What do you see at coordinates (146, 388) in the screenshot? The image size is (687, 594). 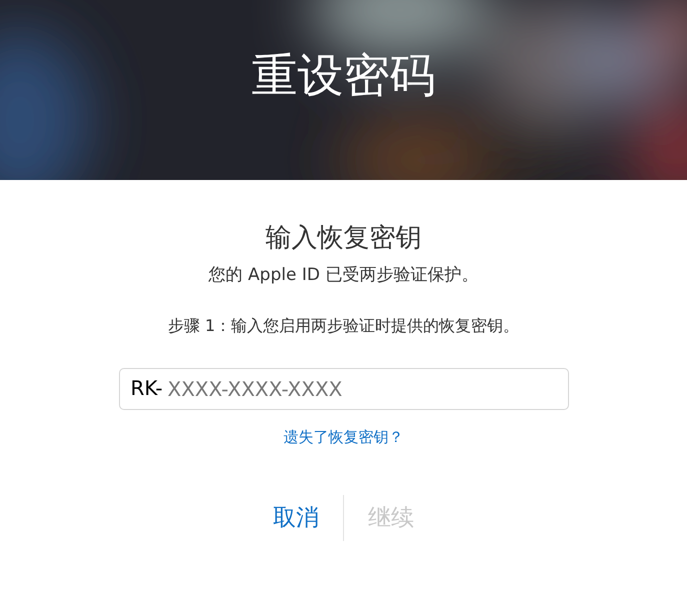 I see `key-prefix: RK-` at bounding box center [146, 388].